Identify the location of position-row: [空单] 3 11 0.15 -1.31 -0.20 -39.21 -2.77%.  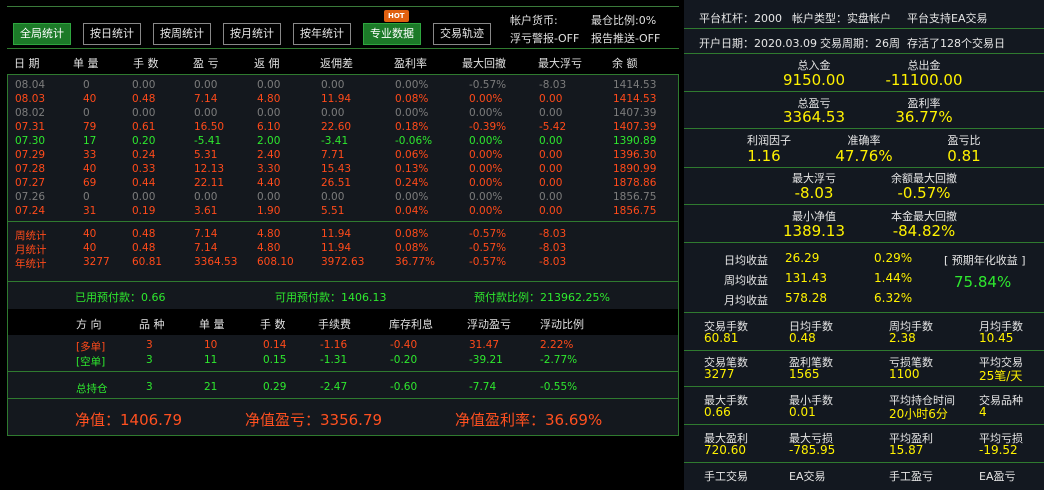
(343, 361).